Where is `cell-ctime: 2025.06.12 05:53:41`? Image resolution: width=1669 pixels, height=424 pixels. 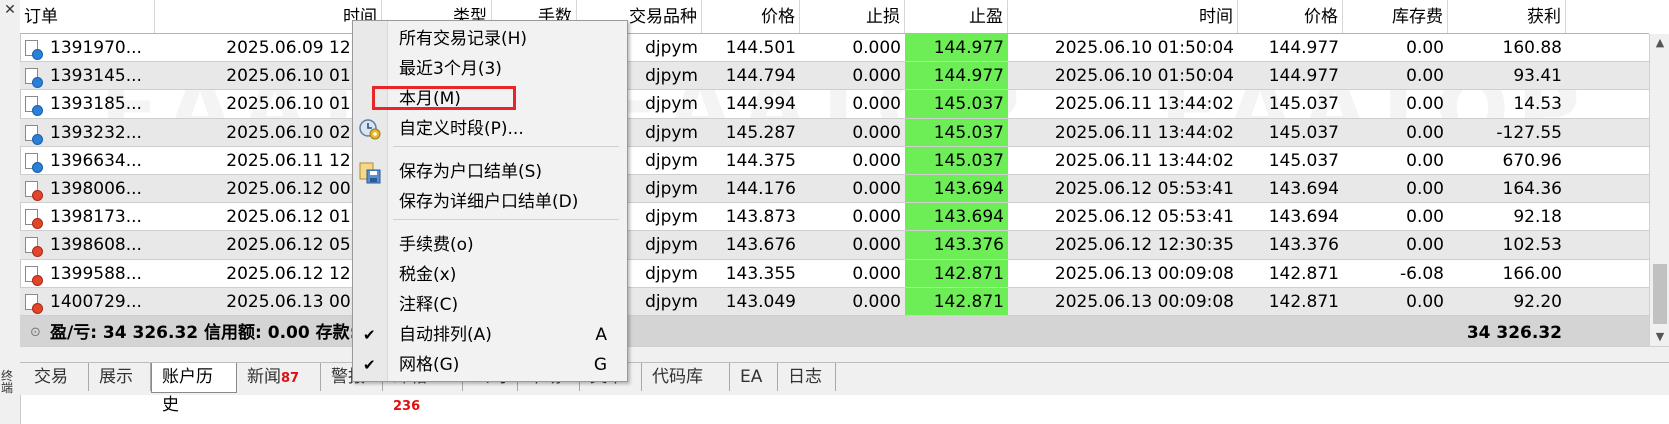
cell-ctime: 2025.06.12 05:53:41 is located at coordinates (1144, 189).